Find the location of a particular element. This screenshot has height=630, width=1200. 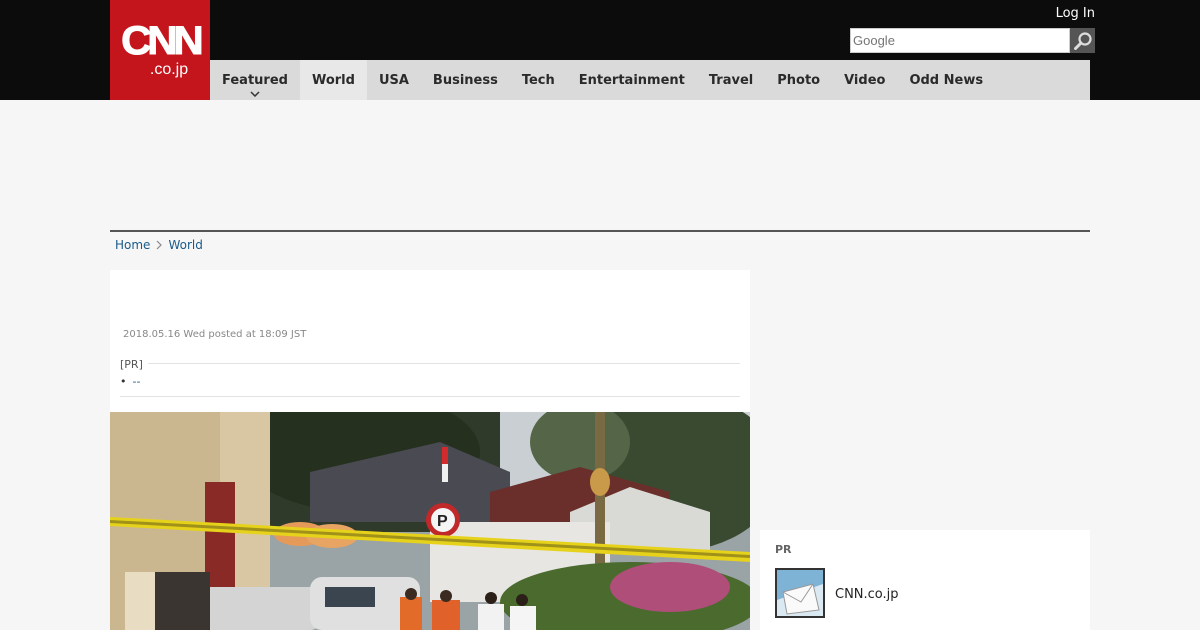

search-input is located at coordinates (960, 40).